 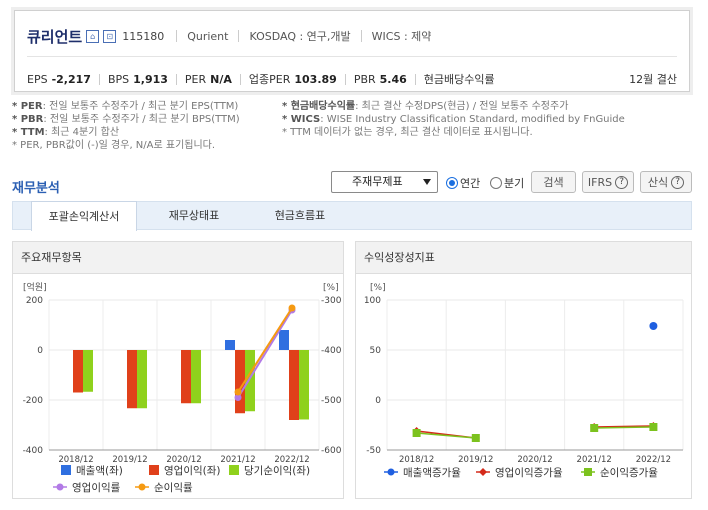 I want to click on footnote-ttm-fallback: * TTM 데이터가 없는 경우, 최근 결산 데이터로 표시됩니다., so click(x=407, y=132).